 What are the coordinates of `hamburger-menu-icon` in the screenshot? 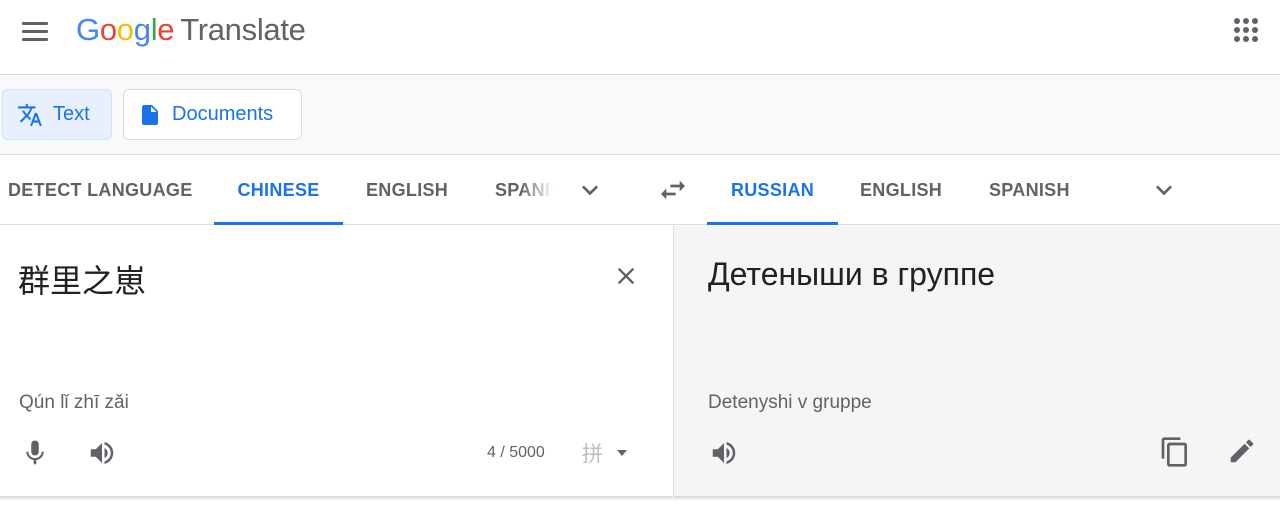 It's located at (36, 31).